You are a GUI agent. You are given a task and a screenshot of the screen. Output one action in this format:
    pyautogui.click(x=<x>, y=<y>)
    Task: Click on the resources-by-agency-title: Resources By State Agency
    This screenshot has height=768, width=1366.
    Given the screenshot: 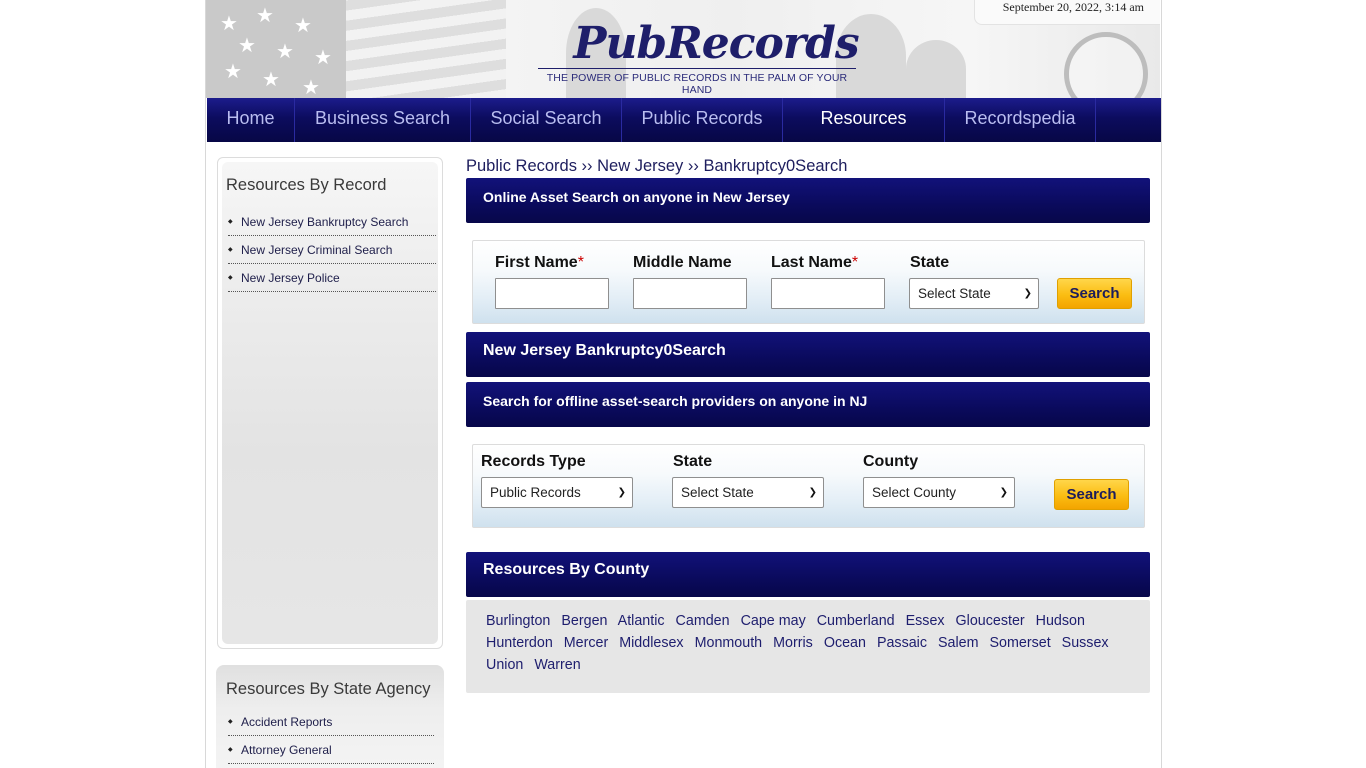 What is the action you would take?
    pyautogui.click(x=328, y=689)
    